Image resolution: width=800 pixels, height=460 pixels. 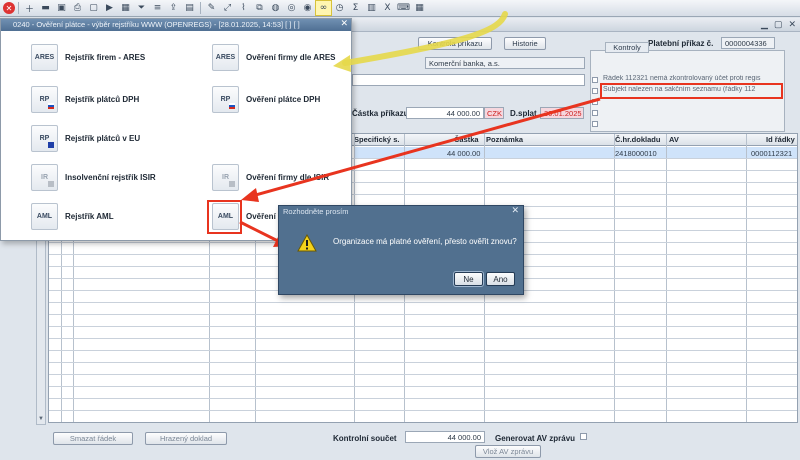 What do you see at coordinates (583, 436) in the screenshot?
I see `generovat-av-checkbox` at bounding box center [583, 436].